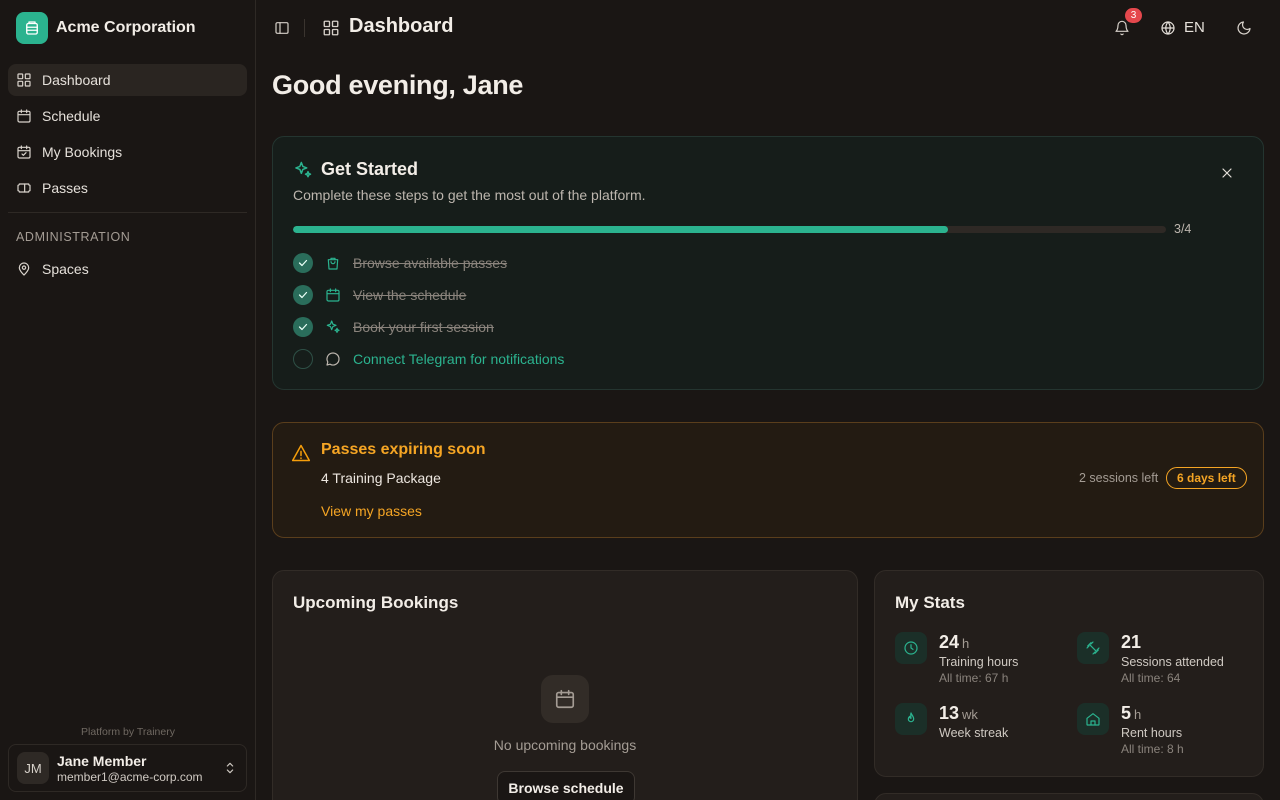 The height and width of the screenshot is (800, 1280). I want to click on stat-label: Week streak, so click(974, 733).